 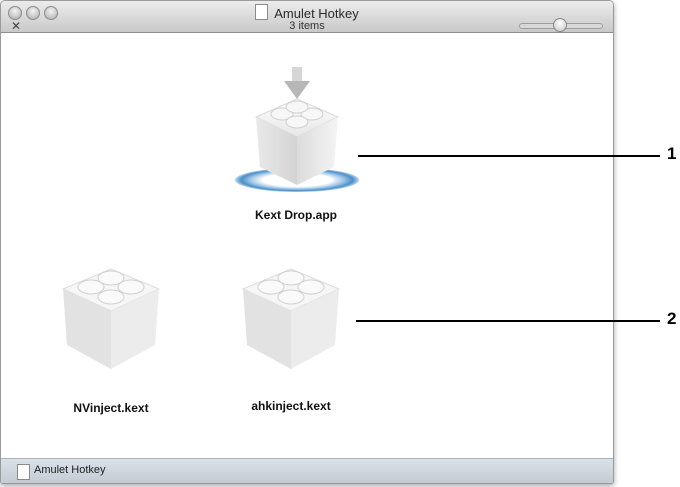 What do you see at coordinates (307, 12) in the screenshot?
I see `window-title: Amulet Hotkey` at bounding box center [307, 12].